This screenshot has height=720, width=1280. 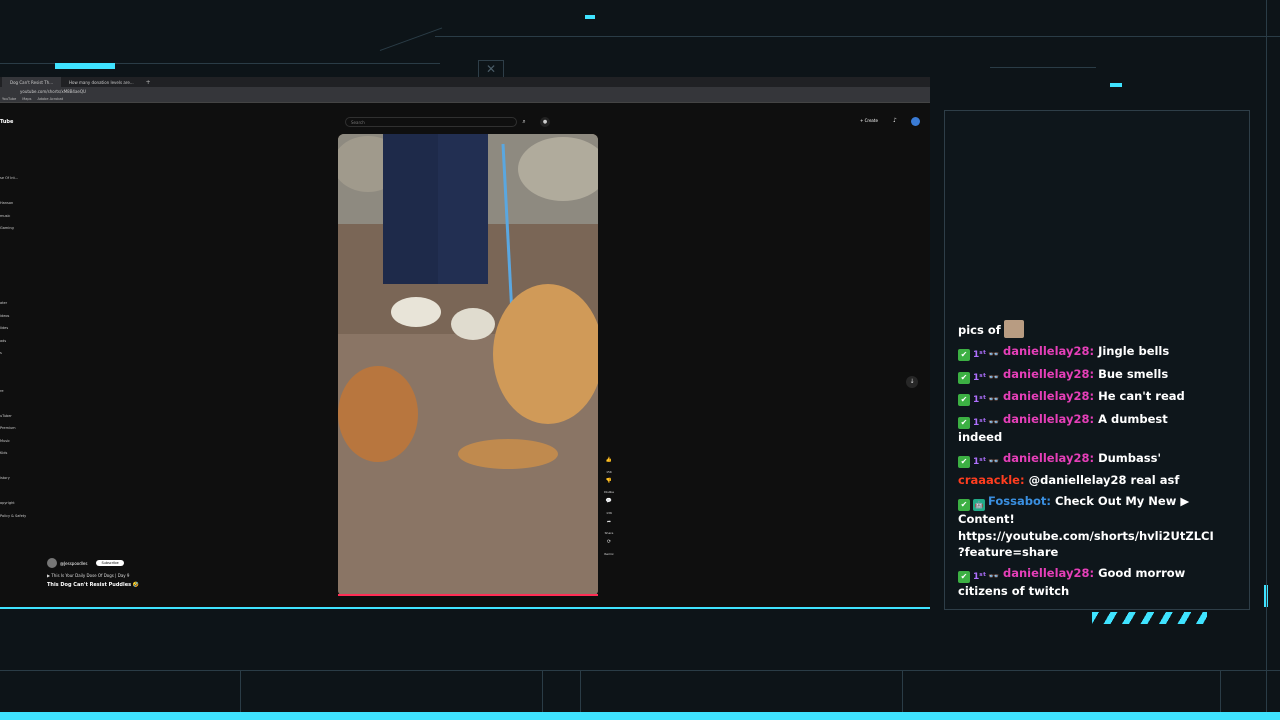 What do you see at coordinates (411, 39) in the screenshot?
I see `top-frame-diagonal` at bounding box center [411, 39].